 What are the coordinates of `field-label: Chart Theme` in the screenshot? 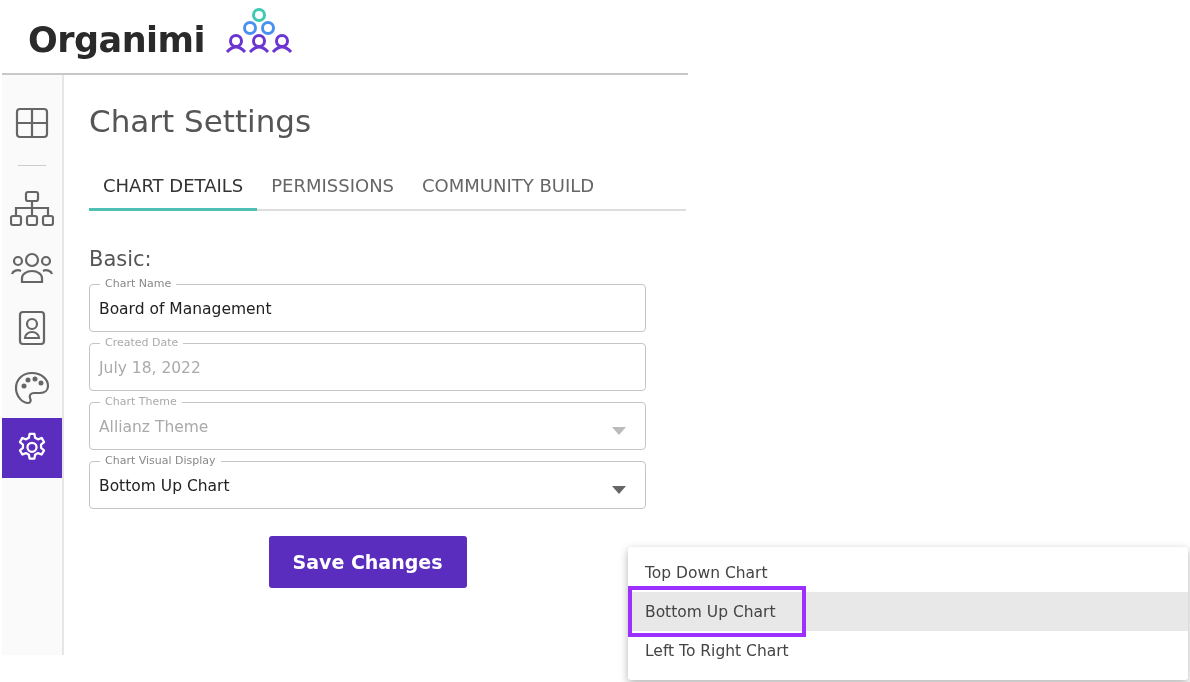 It's located at (141, 402).